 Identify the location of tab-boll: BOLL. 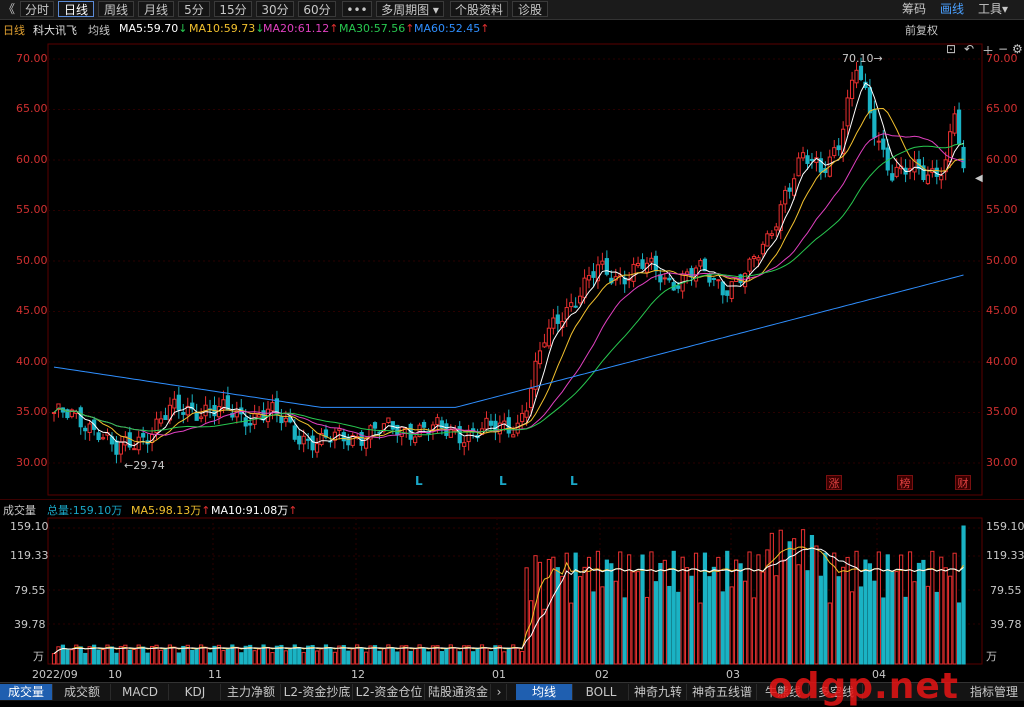
(601, 692).